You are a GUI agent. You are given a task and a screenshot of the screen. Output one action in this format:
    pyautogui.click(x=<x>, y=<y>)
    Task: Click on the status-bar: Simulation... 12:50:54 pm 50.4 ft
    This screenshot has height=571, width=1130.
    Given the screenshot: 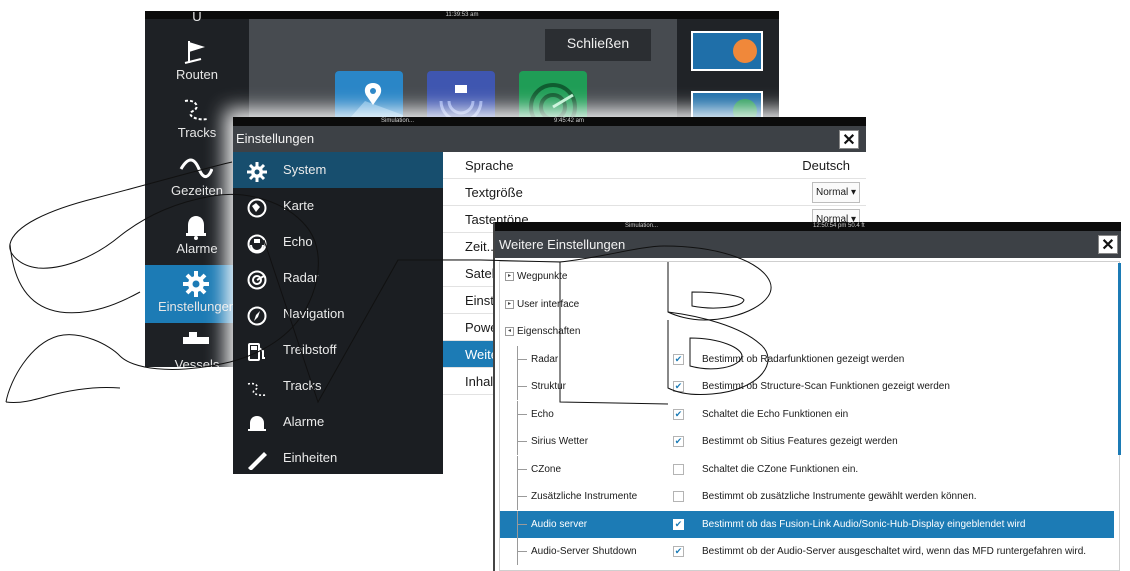 What is the action you would take?
    pyautogui.click(x=808, y=226)
    